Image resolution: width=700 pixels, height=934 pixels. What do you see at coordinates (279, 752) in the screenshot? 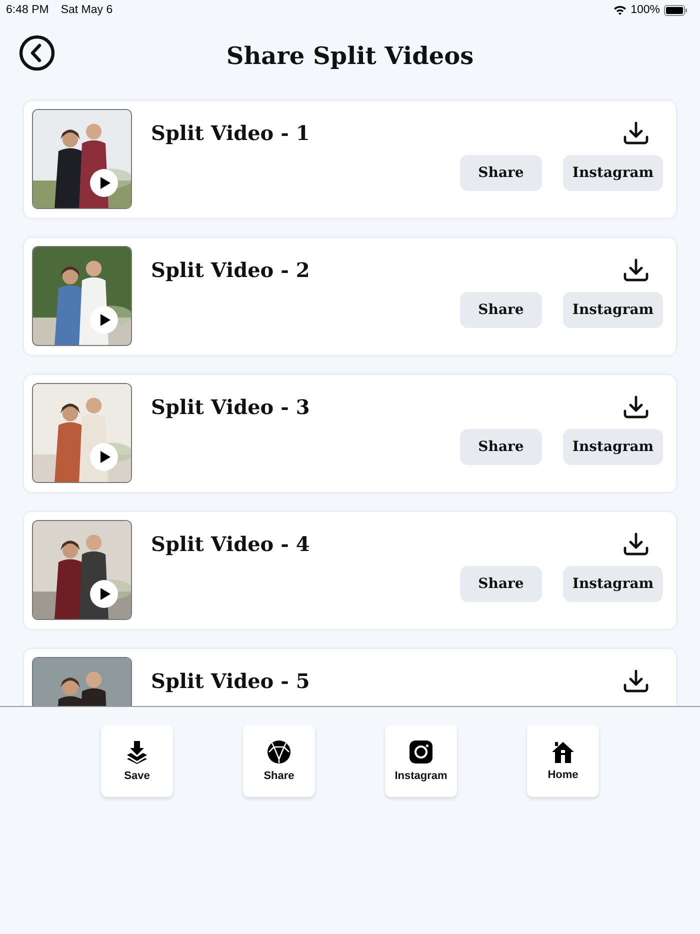
I see `network-globe-icon` at bounding box center [279, 752].